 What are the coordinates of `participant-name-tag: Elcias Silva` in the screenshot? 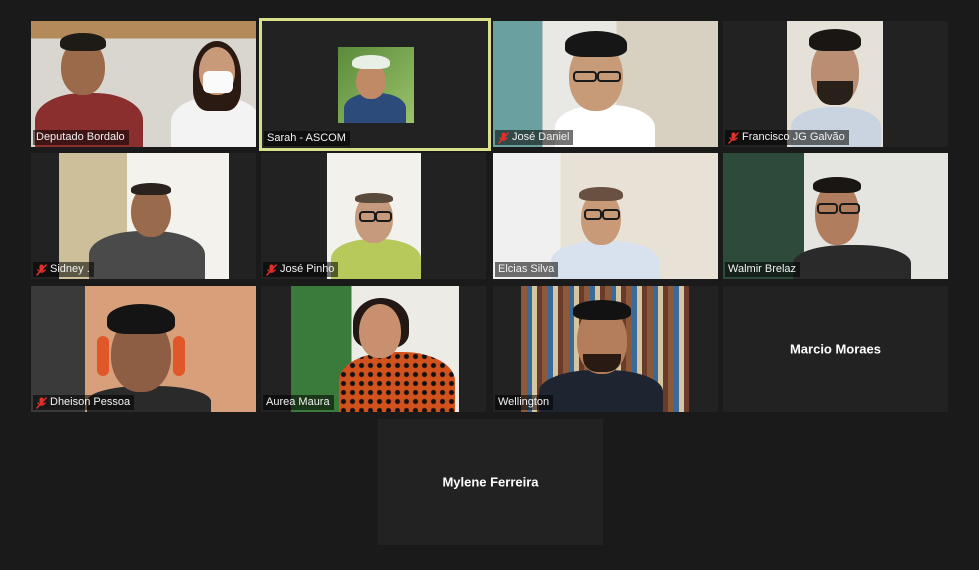 It's located at (527, 269).